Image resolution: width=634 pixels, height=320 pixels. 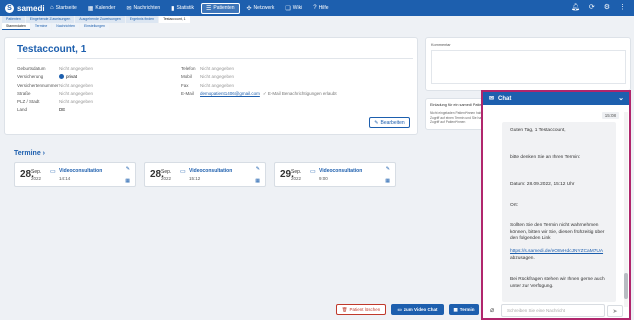 What do you see at coordinates (361, 309) in the screenshot?
I see `delete-patient-button: 🗑︎ Patient löschen` at bounding box center [361, 309].